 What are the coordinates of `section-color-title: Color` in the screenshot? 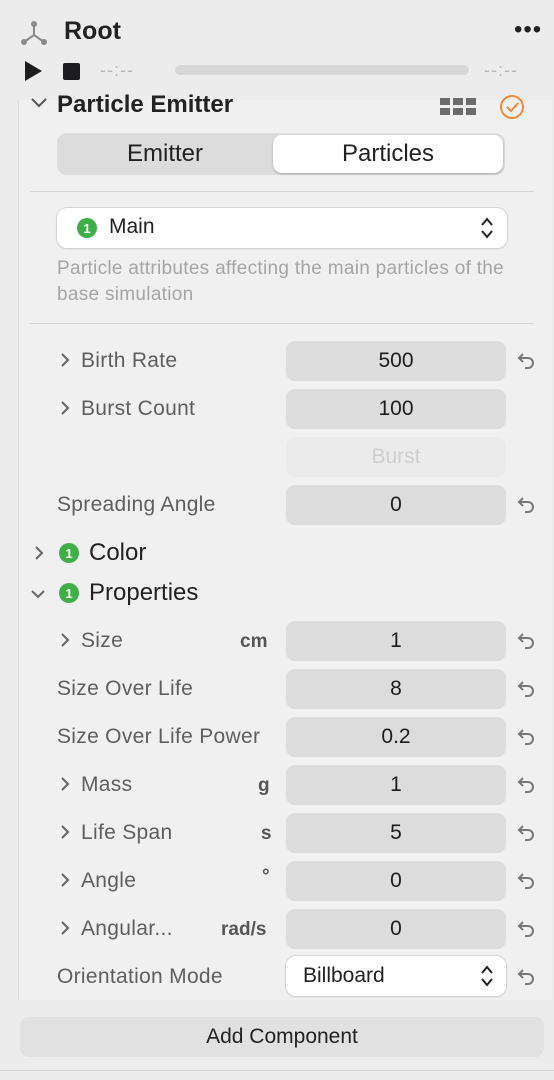 It's located at (117, 553).